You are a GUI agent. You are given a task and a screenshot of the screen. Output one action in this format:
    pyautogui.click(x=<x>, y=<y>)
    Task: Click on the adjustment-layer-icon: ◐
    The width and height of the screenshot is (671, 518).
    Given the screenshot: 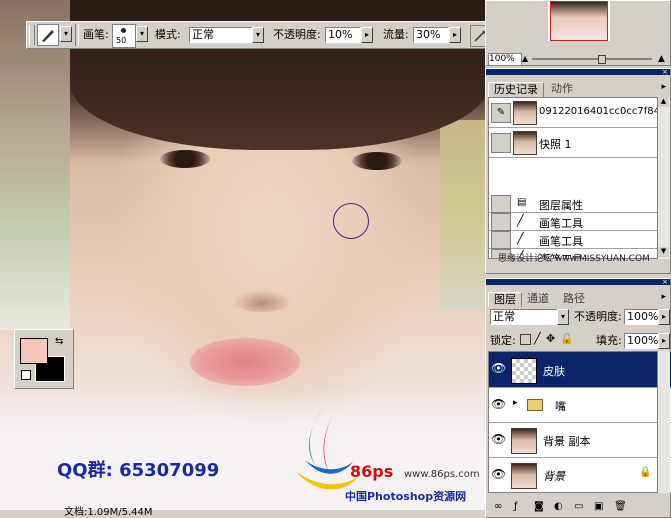 What is the action you would take?
    pyautogui.click(x=558, y=506)
    